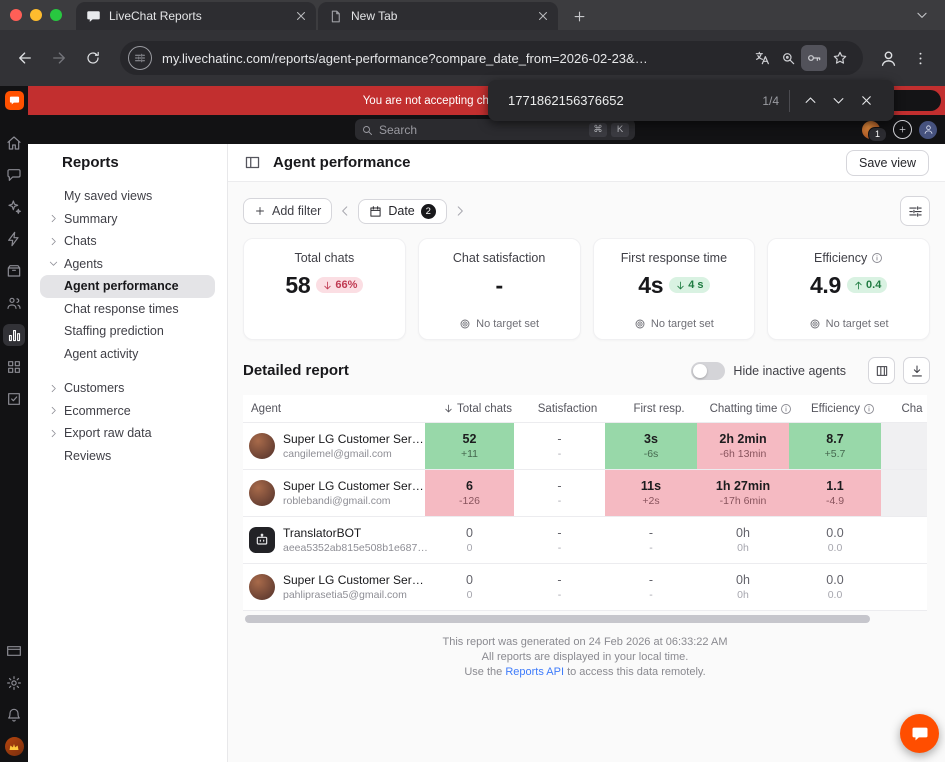 The image size is (945, 762). Describe the element at coordinates (495, 129) in the screenshot. I see `global-search-input: Search ⌘ K` at that location.